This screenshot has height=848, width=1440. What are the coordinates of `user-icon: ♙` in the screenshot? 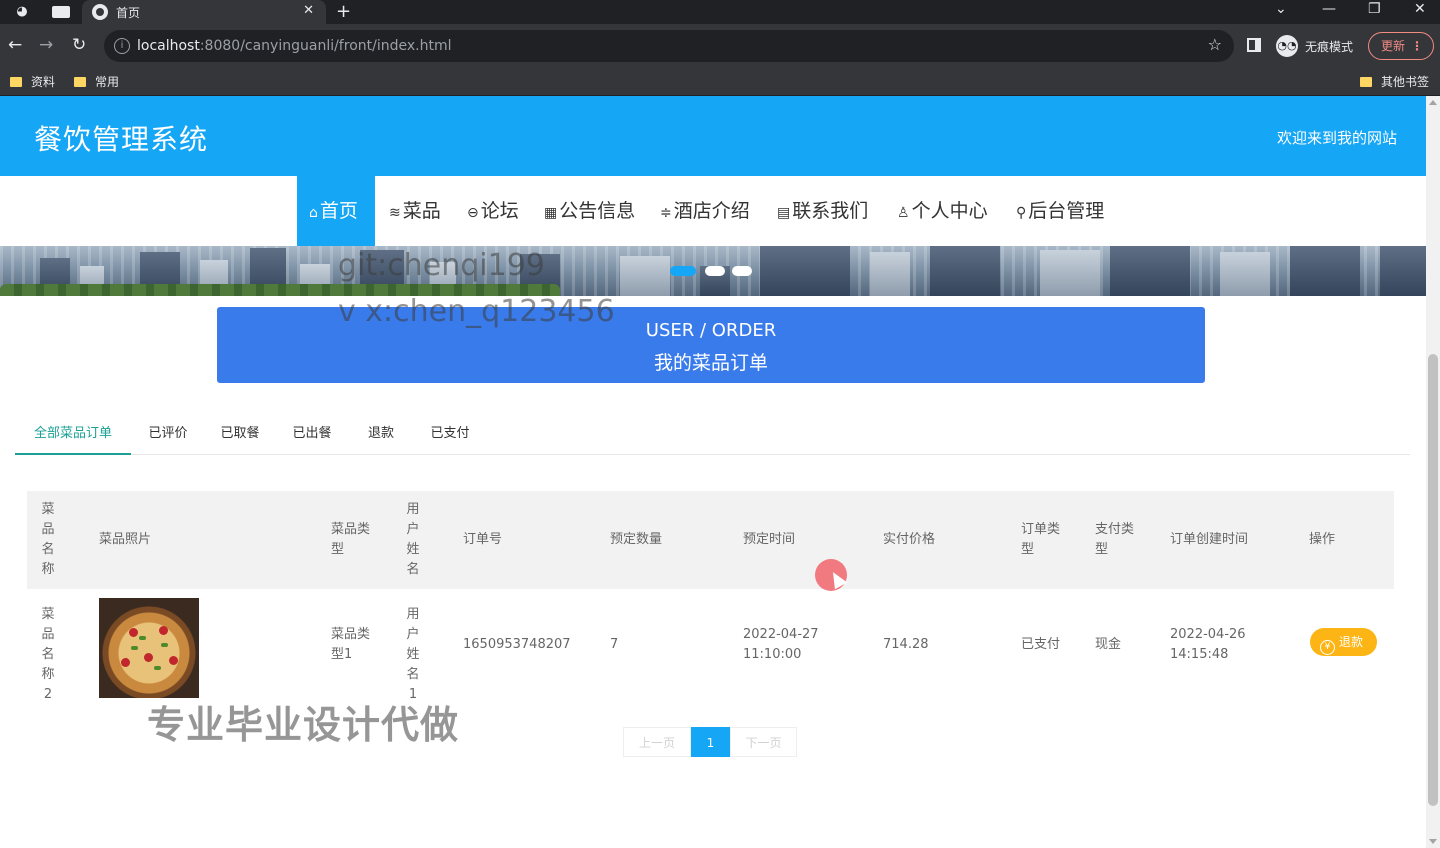 It's located at (903, 213).